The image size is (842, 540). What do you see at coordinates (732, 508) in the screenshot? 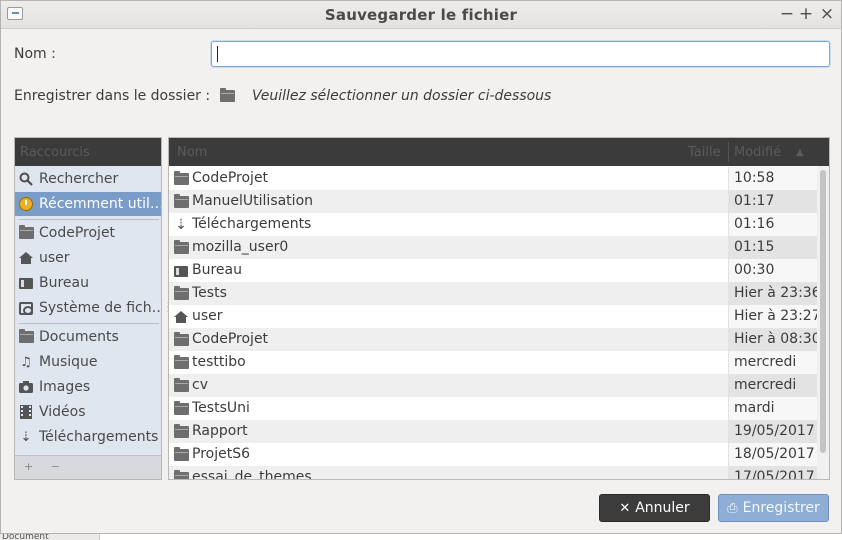
I see `save-icon: ⎙` at bounding box center [732, 508].